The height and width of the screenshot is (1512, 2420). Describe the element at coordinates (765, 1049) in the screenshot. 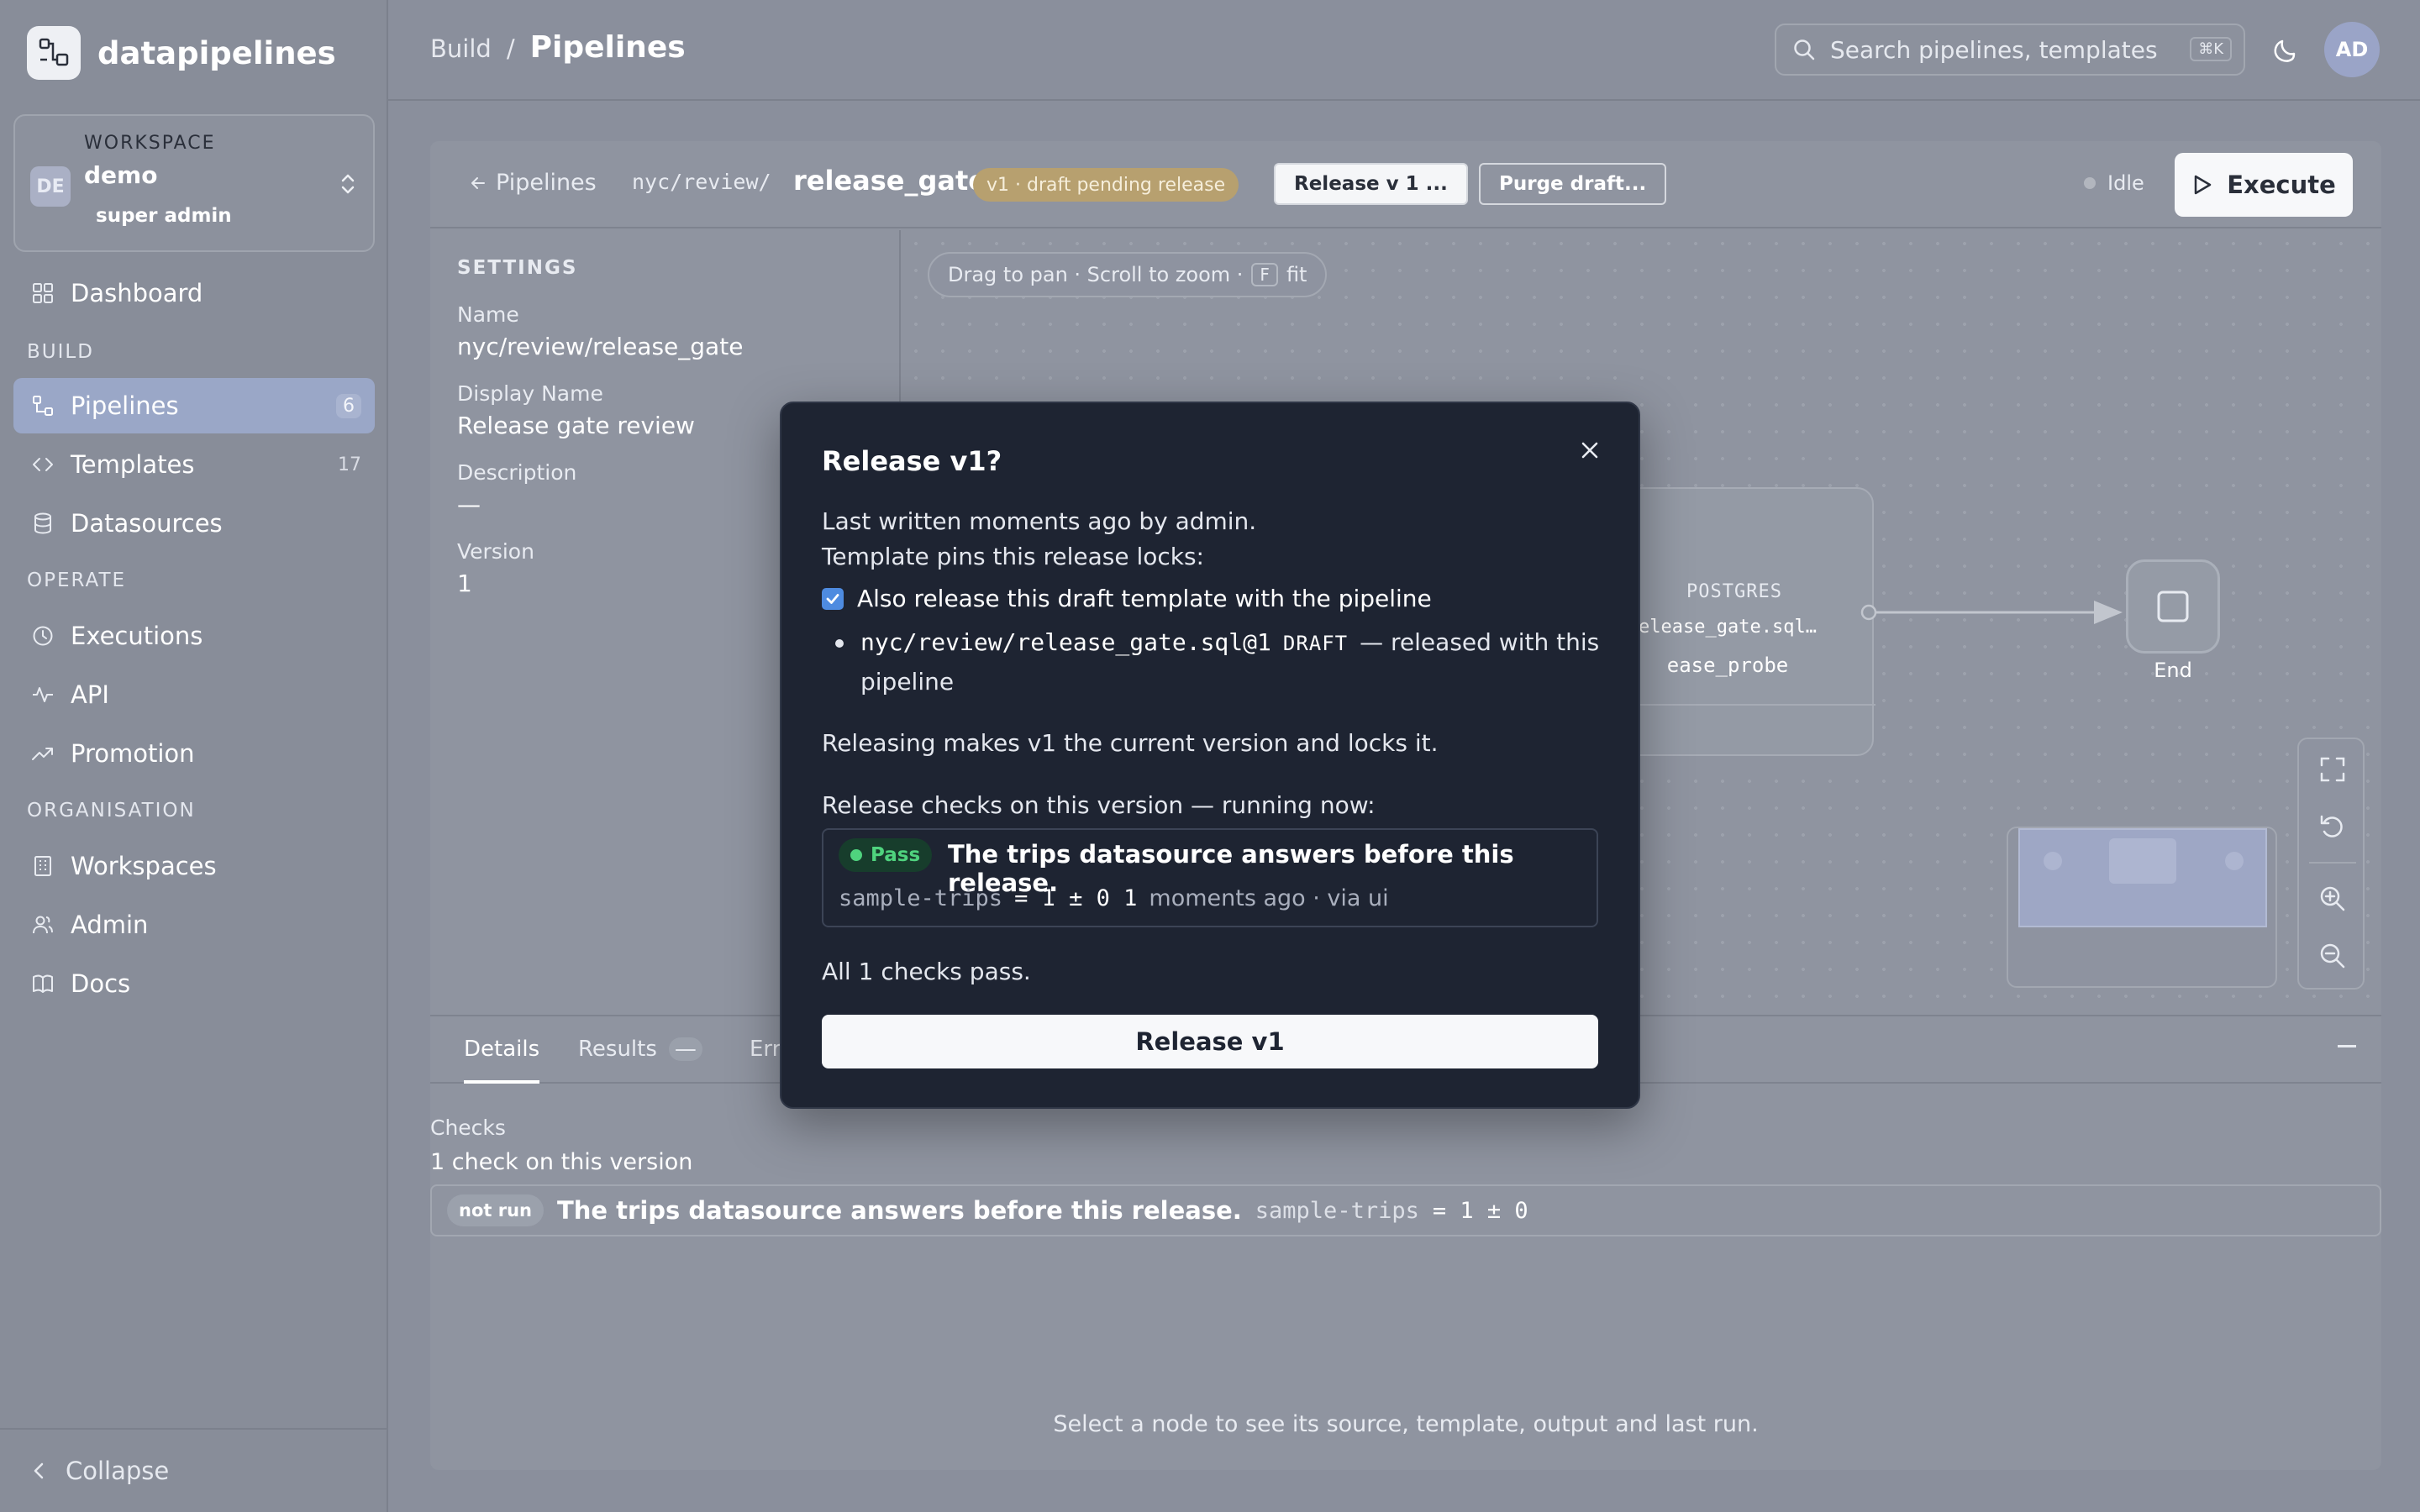

I see `tab-errors: Err` at that location.